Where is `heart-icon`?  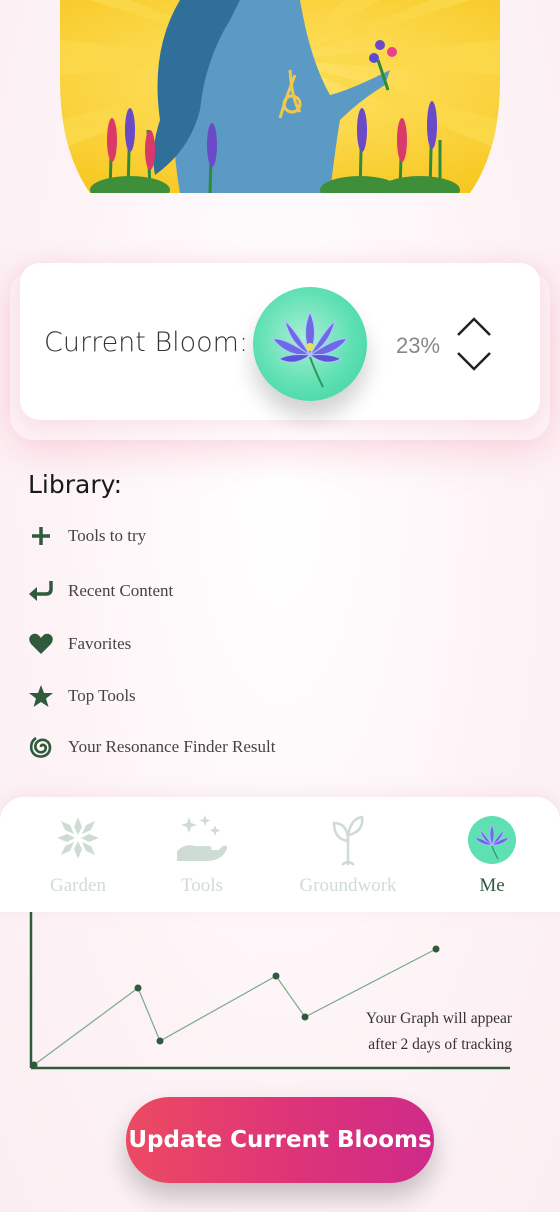 heart-icon is located at coordinates (41, 644).